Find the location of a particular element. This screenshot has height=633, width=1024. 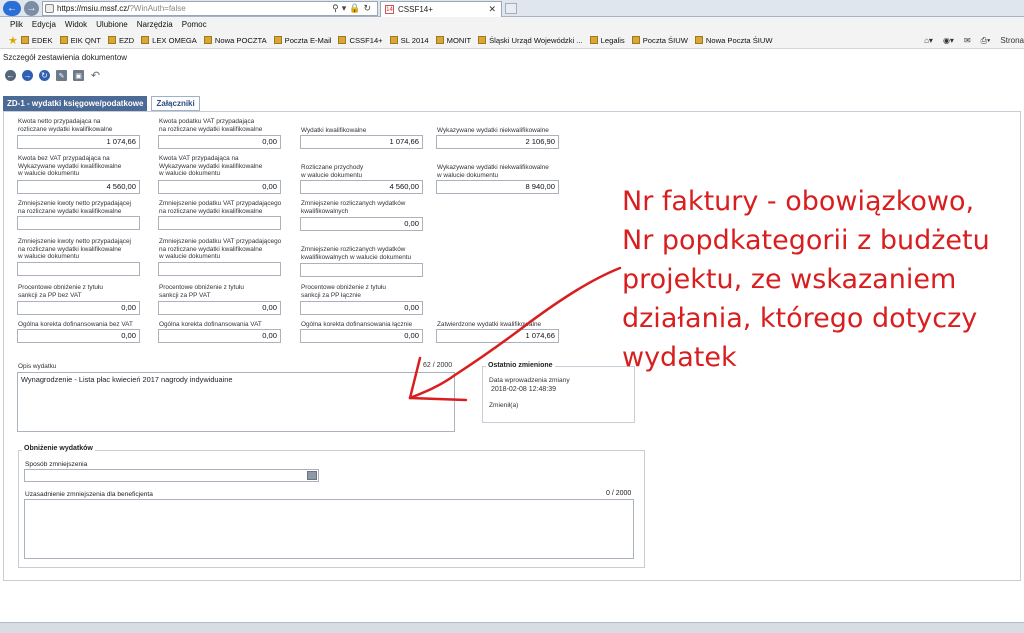

favorite-link: MONIT is located at coordinates (453, 40).